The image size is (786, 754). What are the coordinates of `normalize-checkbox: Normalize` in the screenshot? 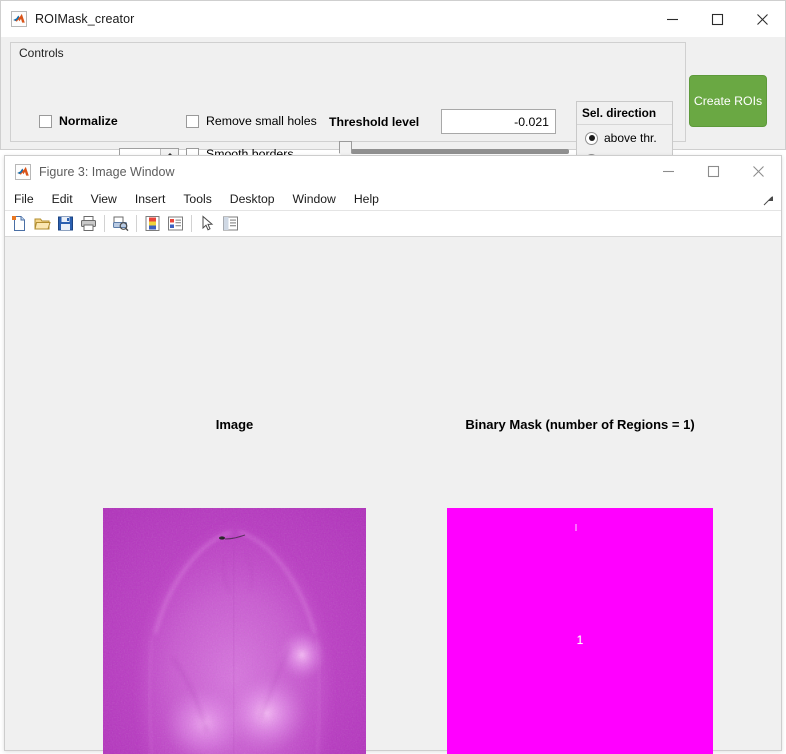 It's located at (78, 121).